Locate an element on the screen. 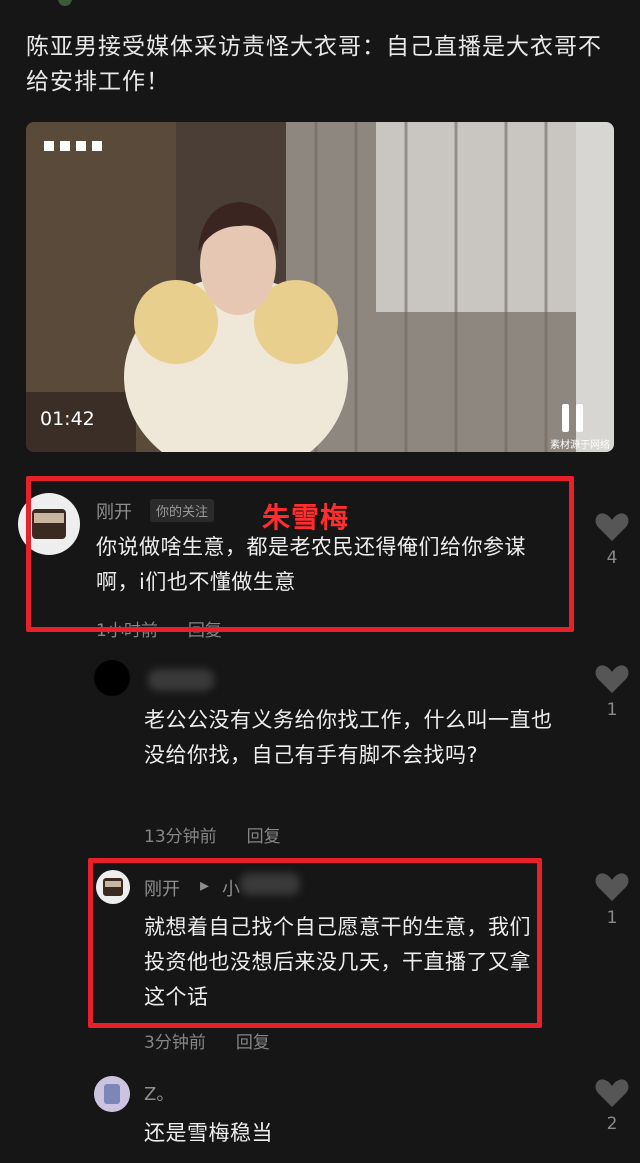 Image resolution: width=640 pixels, height=1163 pixels. app-icon is located at coordinates (65, 3).